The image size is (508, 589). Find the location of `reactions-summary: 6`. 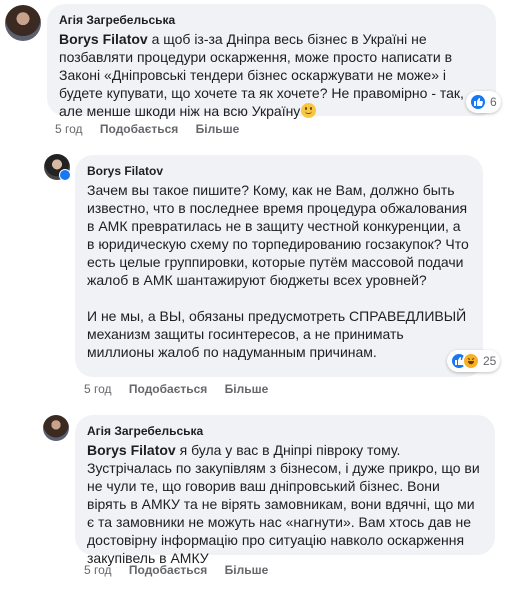

reactions-summary: 6 is located at coordinates (483, 102).